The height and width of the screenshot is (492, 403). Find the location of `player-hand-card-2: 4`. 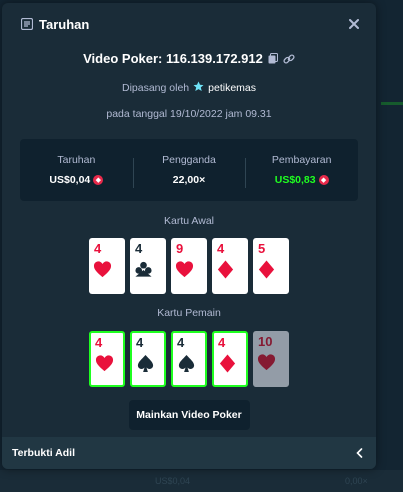

player-hand-card-2: 4 is located at coordinates (148, 359).